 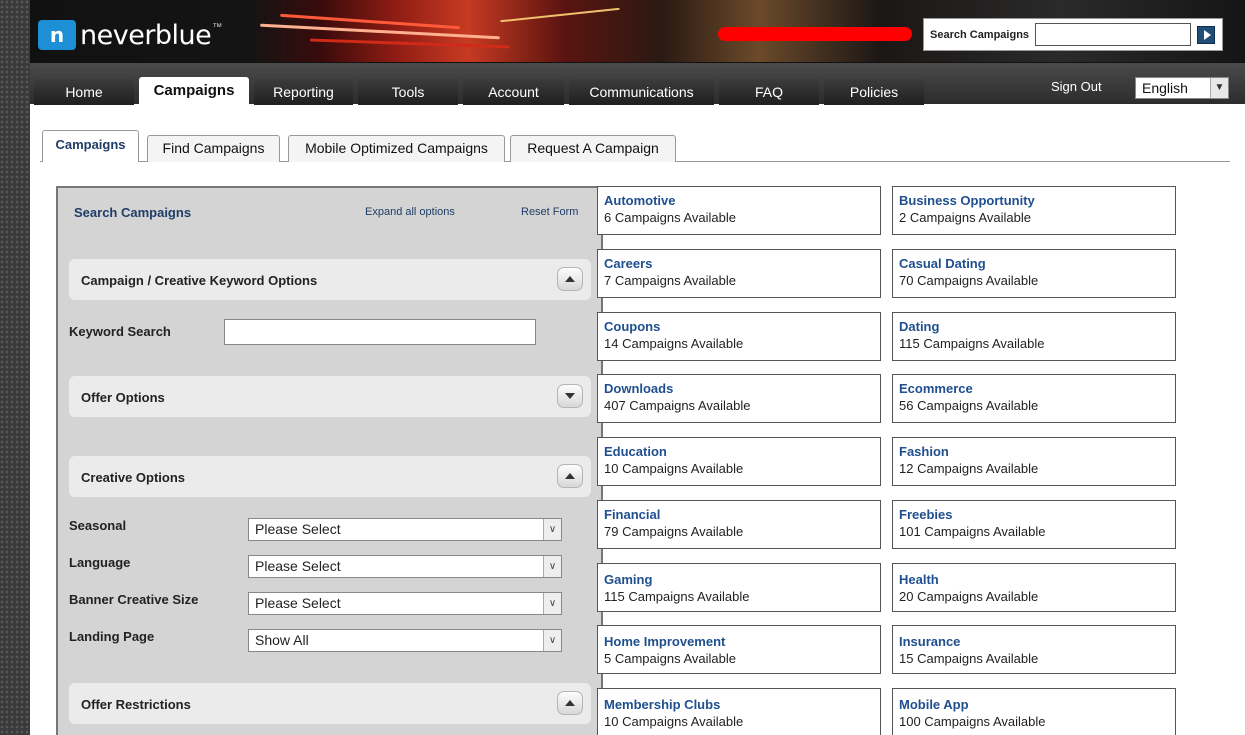 What do you see at coordinates (742, 327) in the screenshot?
I see `category-name-link: Coupons` at bounding box center [742, 327].